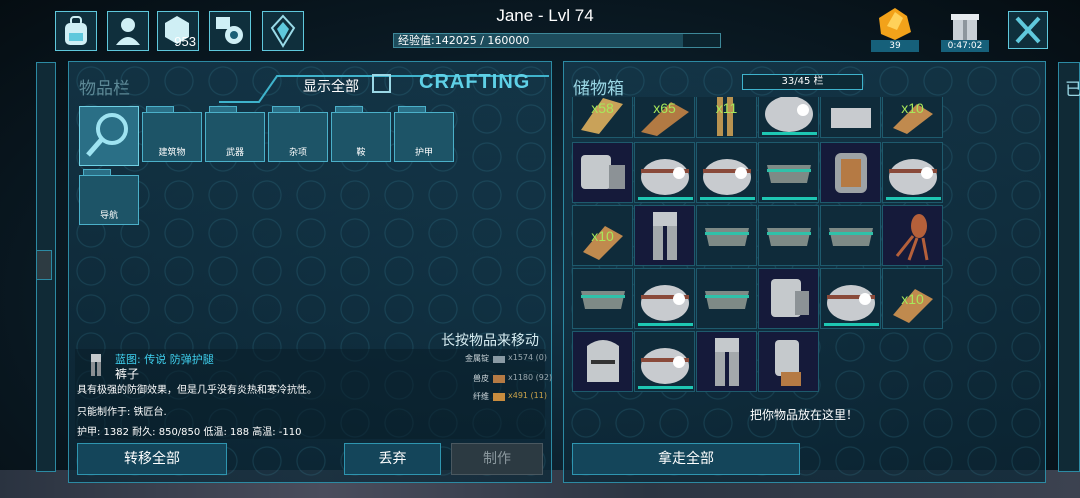 This screenshot has width=1080, height=498. Describe the element at coordinates (965, 29) in the screenshot. I see `gift-reward: 0:47:02` at that location.